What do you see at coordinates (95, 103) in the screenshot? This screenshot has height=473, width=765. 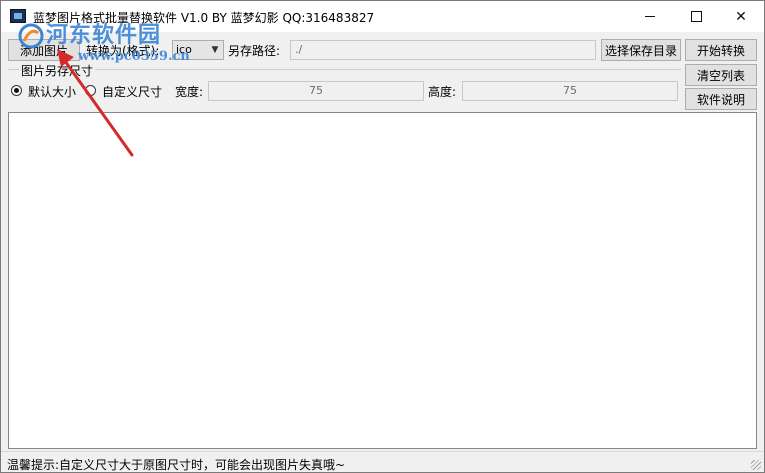 I see `annotation-arrow-icon` at bounding box center [95, 103].